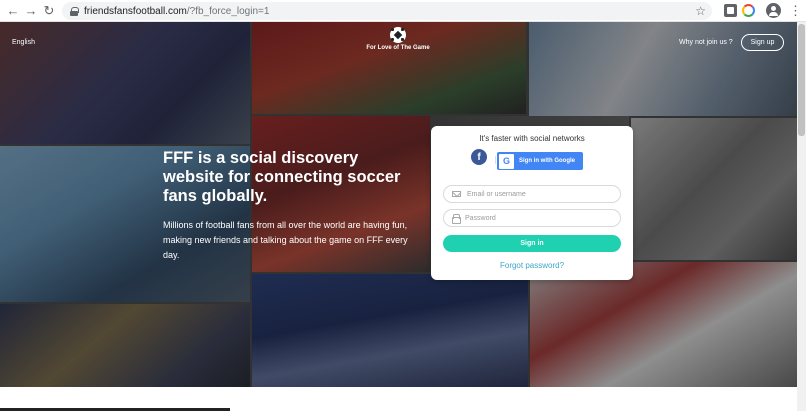  What do you see at coordinates (480, 218) in the screenshot?
I see `password-placeholder: Password` at bounding box center [480, 218].